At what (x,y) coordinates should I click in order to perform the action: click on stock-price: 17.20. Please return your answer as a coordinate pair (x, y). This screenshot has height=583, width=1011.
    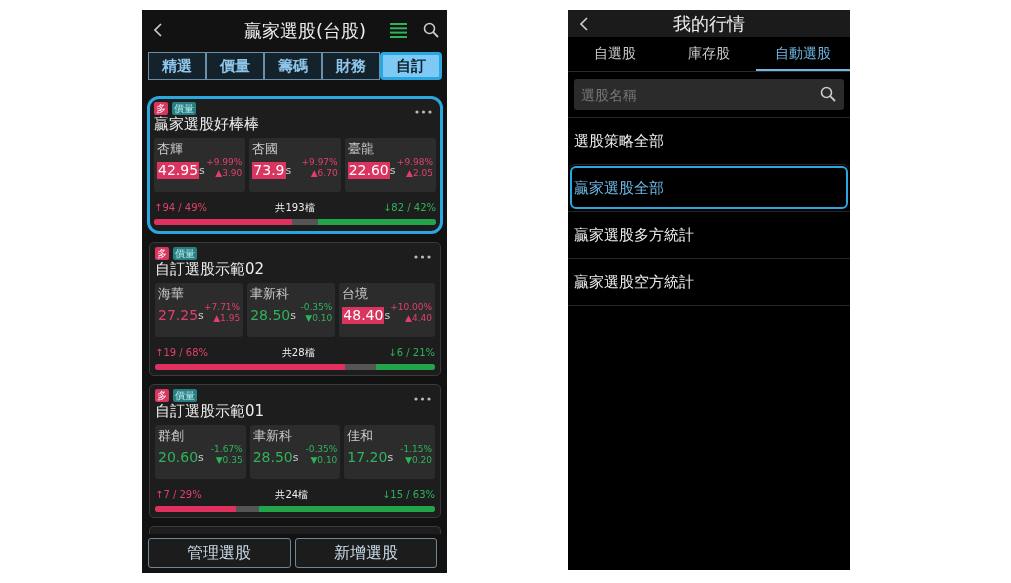
    Looking at the image, I should click on (367, 457).